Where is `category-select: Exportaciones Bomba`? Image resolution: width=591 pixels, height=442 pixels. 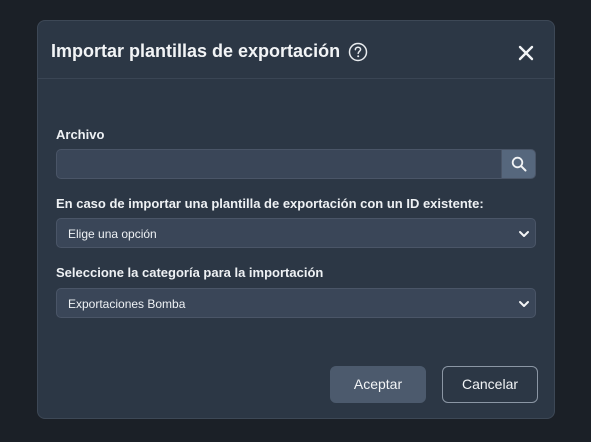
category-select: Exportaciones Bomba is located at coordinates (296, 303).